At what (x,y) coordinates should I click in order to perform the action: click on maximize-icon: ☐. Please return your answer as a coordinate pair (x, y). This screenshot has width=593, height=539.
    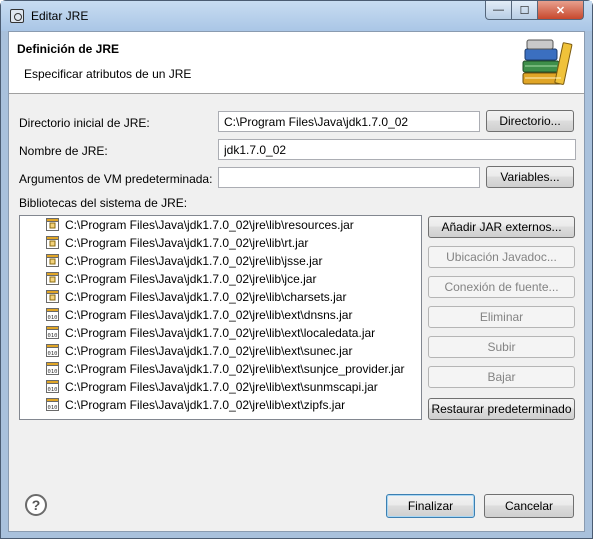
    Looking at the image, I should click on (524, 10).